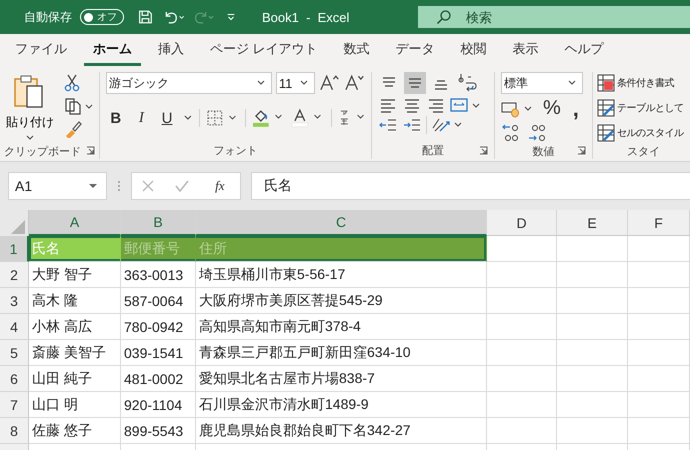 The image size is (690, 450). What do you see at coordinates (356, 50) in the screenshot?
I see `ribbon-tab: 数式` at bounding box center [356, 50].